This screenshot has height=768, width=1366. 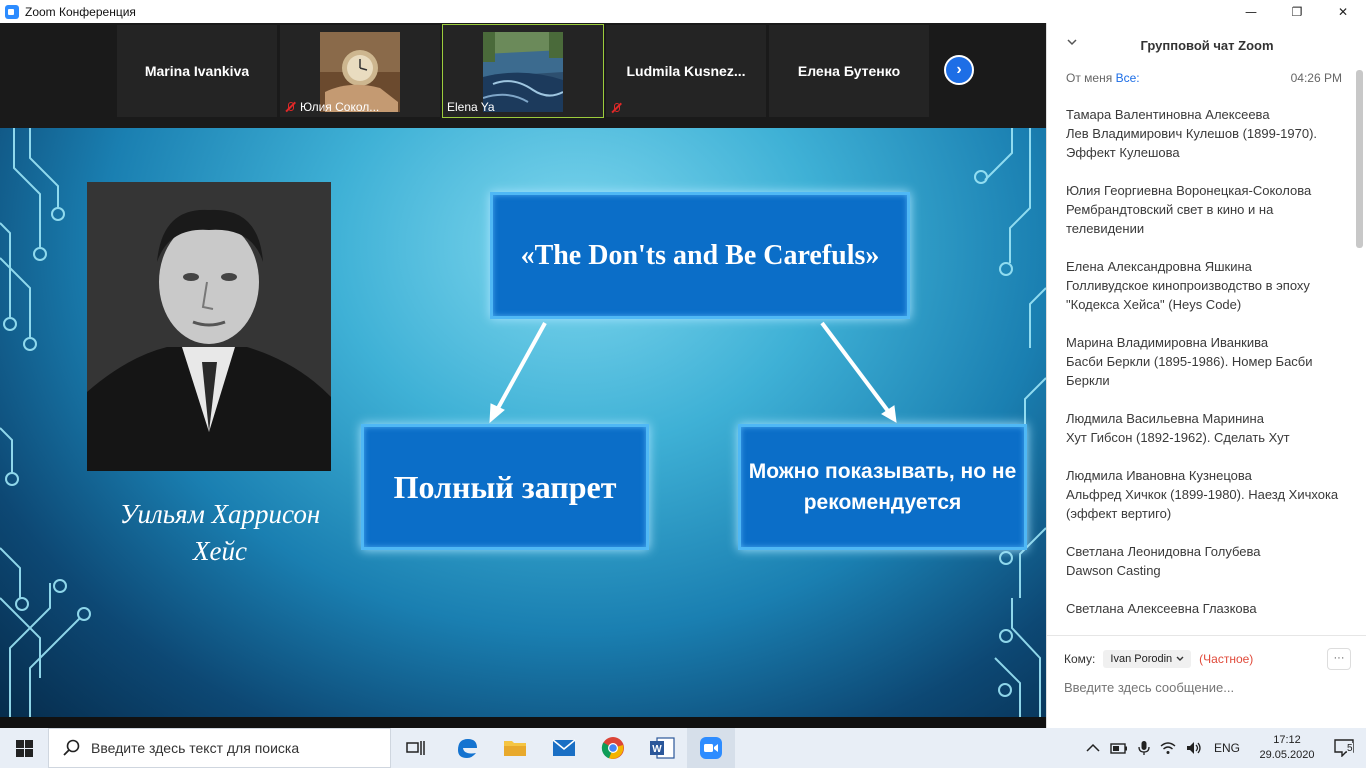 I want to click on participant-video, so click(x=523, y=72).